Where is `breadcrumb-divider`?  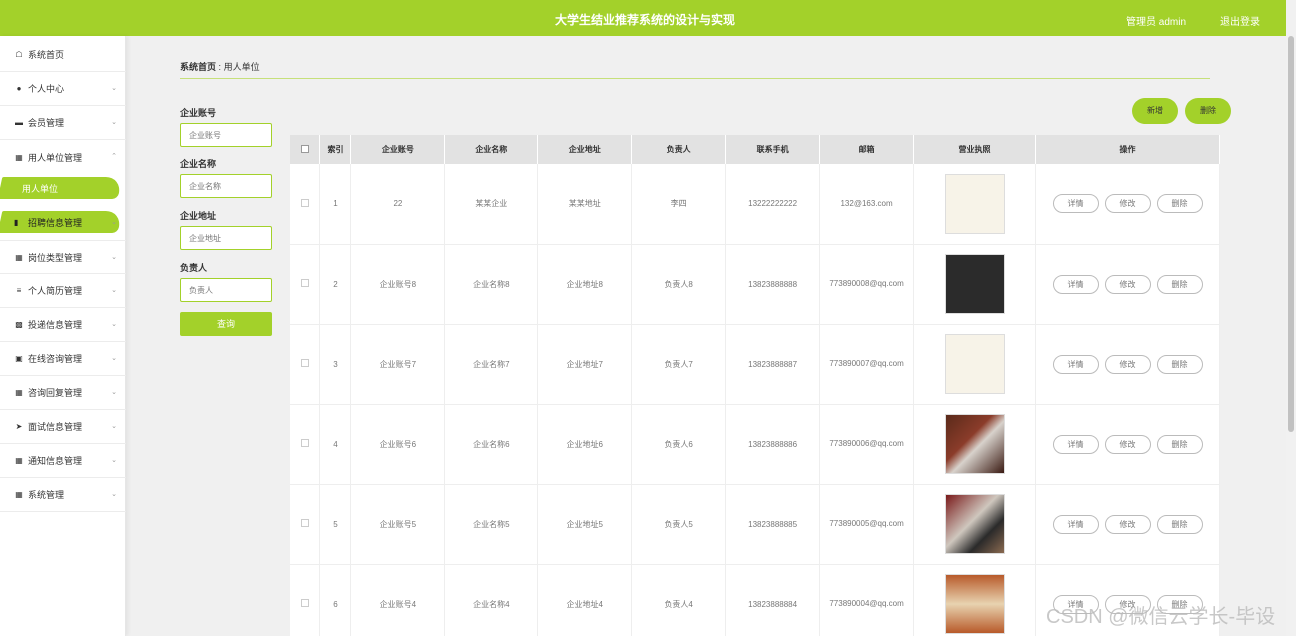 breadcrumb-divider is located at coordinates (695, 78).